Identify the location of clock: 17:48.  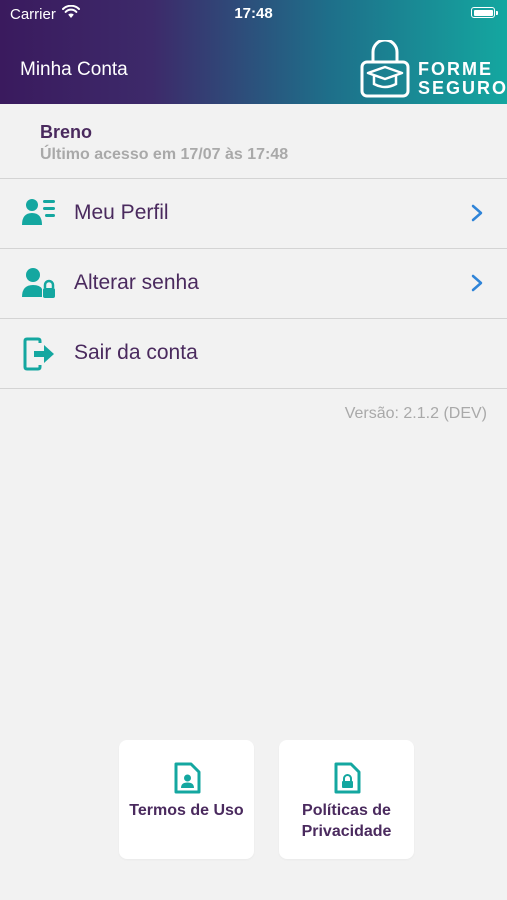
(253, 13).